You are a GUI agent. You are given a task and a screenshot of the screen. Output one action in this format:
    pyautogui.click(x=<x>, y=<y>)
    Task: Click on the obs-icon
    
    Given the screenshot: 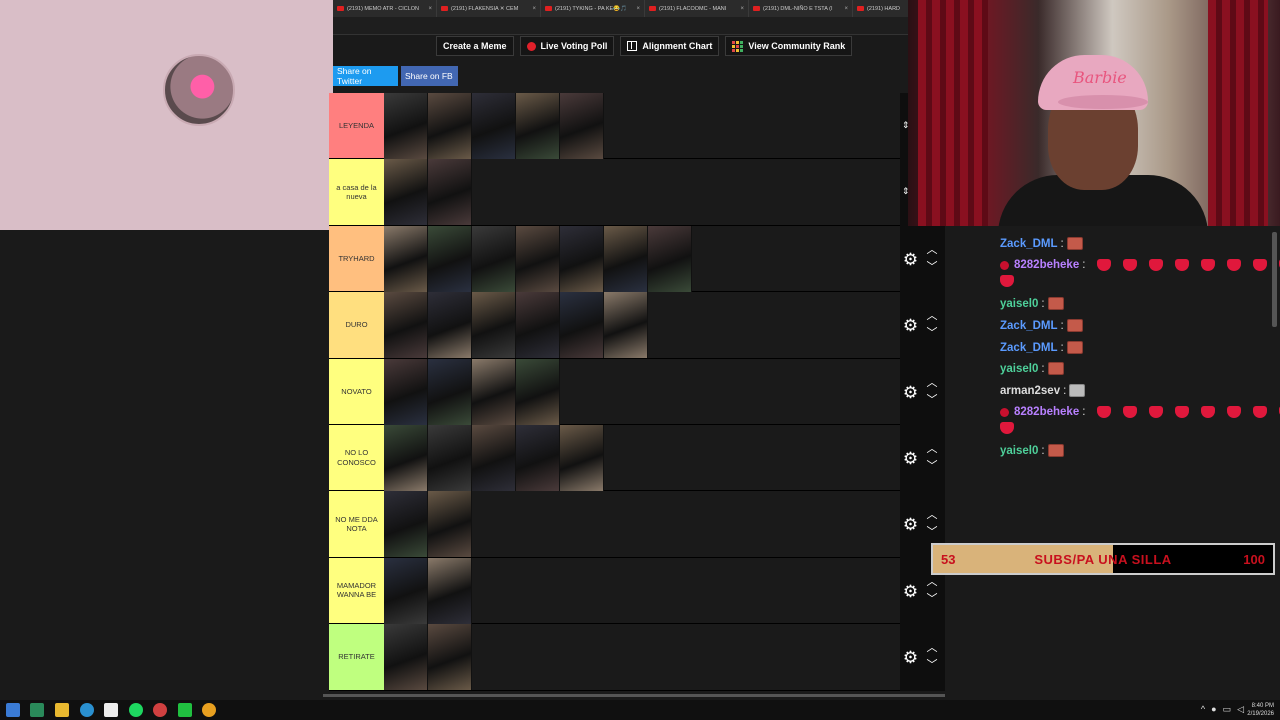 What is the action you would take?
    pyautogui.click(x=160, y=710)
    